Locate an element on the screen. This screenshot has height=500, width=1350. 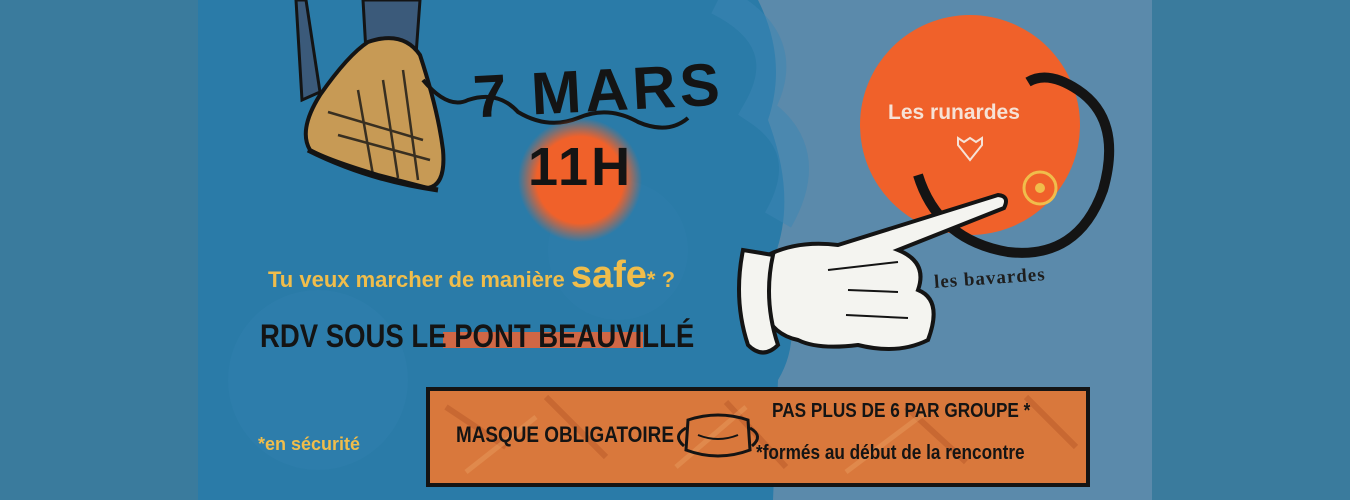
pointing-hand-illustration is located at coordinates (872, 273).